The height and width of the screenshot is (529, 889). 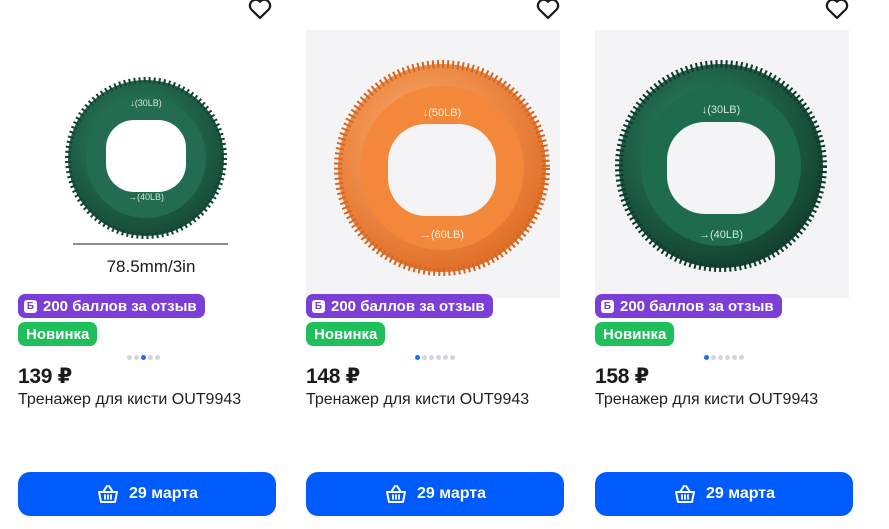 I want to click on product-image: ↓(50LB) →(60LB), so click(x=433, y=164).